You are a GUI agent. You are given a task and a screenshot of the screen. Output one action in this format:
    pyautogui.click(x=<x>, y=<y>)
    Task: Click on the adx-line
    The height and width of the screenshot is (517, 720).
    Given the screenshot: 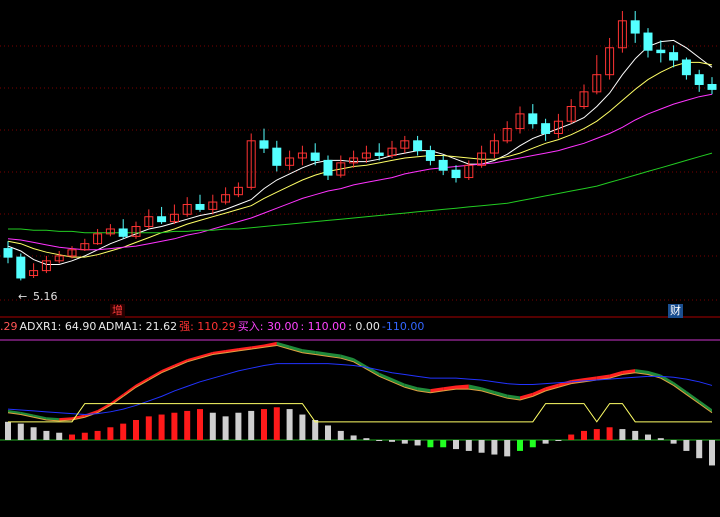 What is the action you would take?
    pyautogui.click(x=360, y=383)
    